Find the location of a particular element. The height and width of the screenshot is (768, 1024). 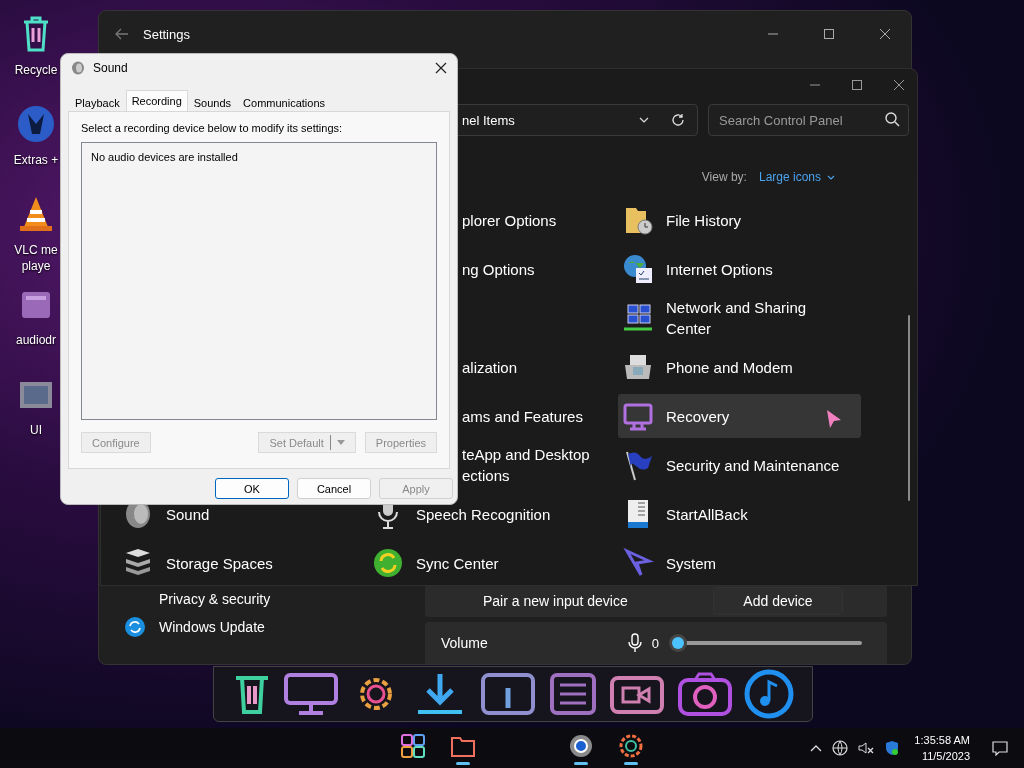

desktop-icon-label: audiodr is located at coordinates (36, 340).